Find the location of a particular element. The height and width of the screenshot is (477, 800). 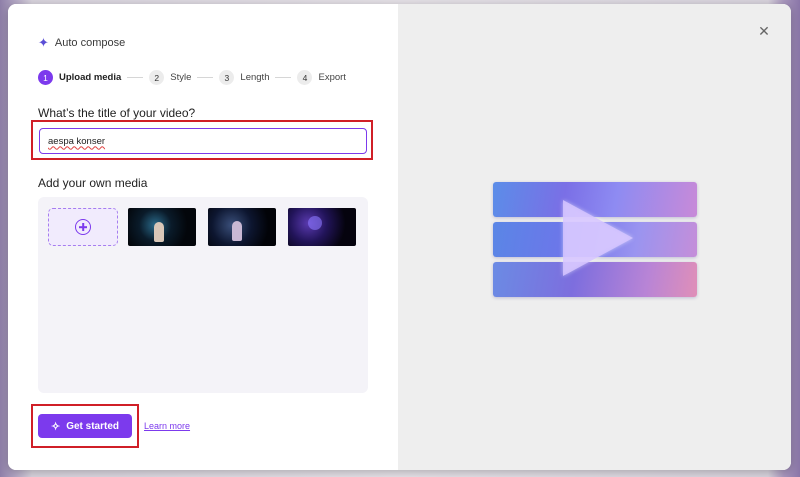

highlight-box-title-input is located at coordinates (202, 140).